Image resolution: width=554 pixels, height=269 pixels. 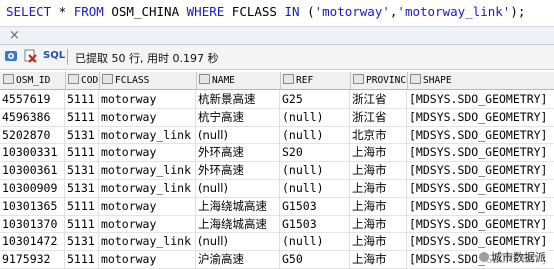 What do you see at coordinates (32, 170) in the screenshot?
I see `cell-osm-id: 10300361` at bounding box center [32, 170].